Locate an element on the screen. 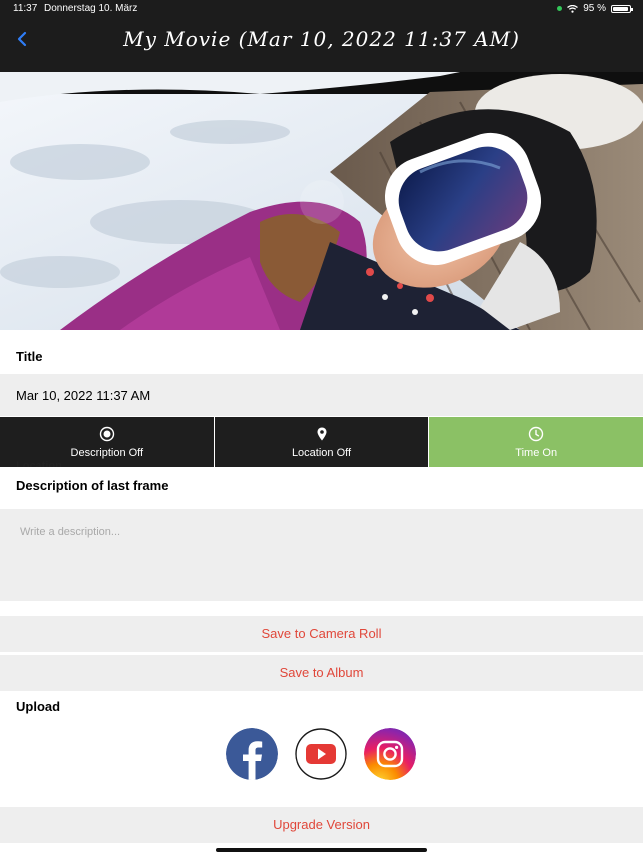 This screenshot has height=858, width=643. battery-percent: 95 % is located at coordinates (594, 8).